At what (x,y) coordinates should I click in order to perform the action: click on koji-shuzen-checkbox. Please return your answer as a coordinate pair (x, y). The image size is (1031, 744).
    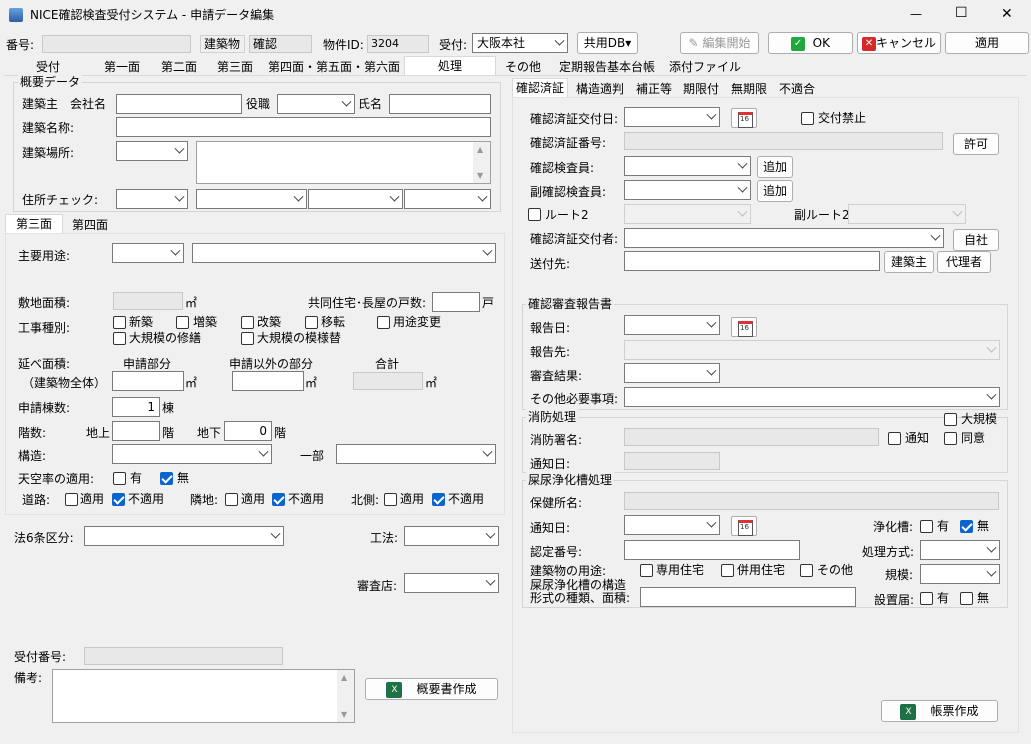
    Looking at the image, I should click on (119, 338).